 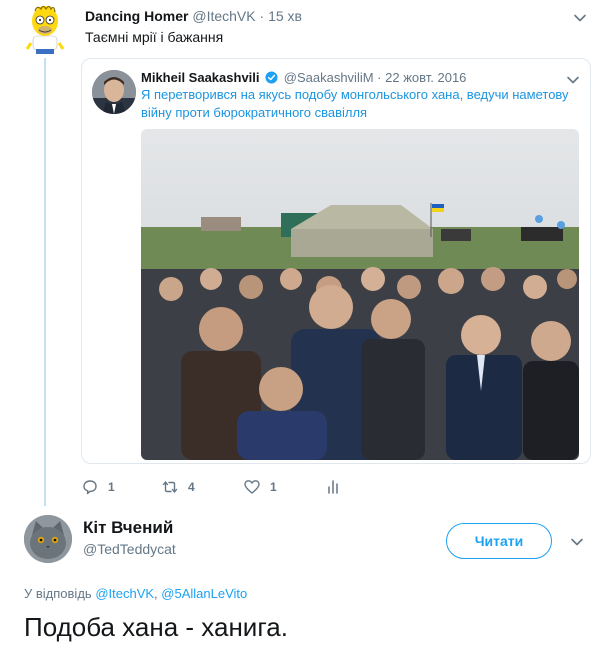 I want to click on retweet-button: 4, so click(x=178, y=487).